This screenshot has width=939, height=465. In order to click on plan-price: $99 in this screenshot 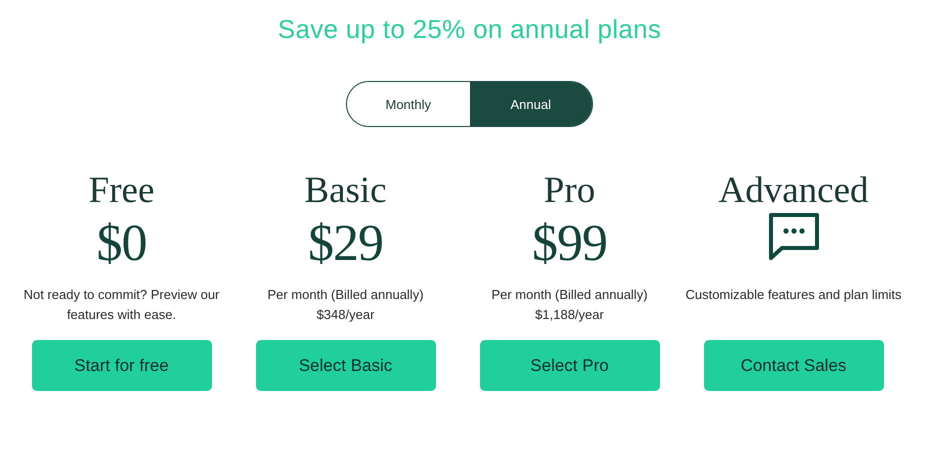, I will do `click(569, 244)`.